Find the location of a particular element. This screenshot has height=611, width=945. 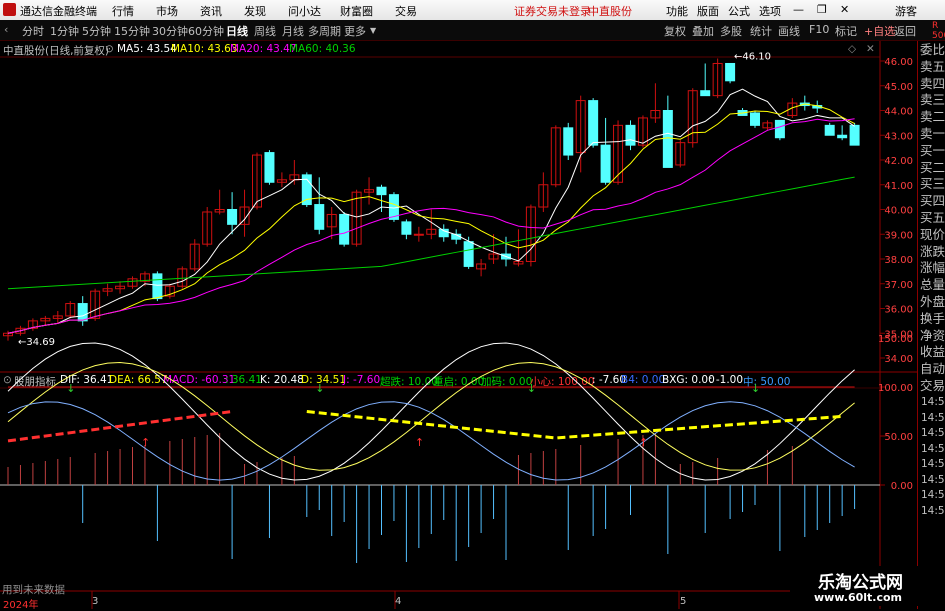

tick-time: 14:56 is located at coordinates (933, 495).